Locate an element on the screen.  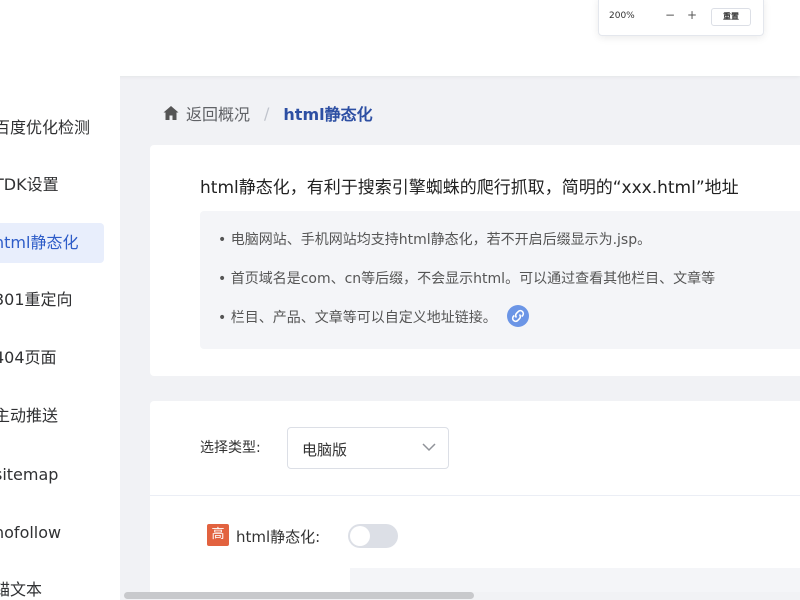
link-icon is located at coordinates (517, 316).